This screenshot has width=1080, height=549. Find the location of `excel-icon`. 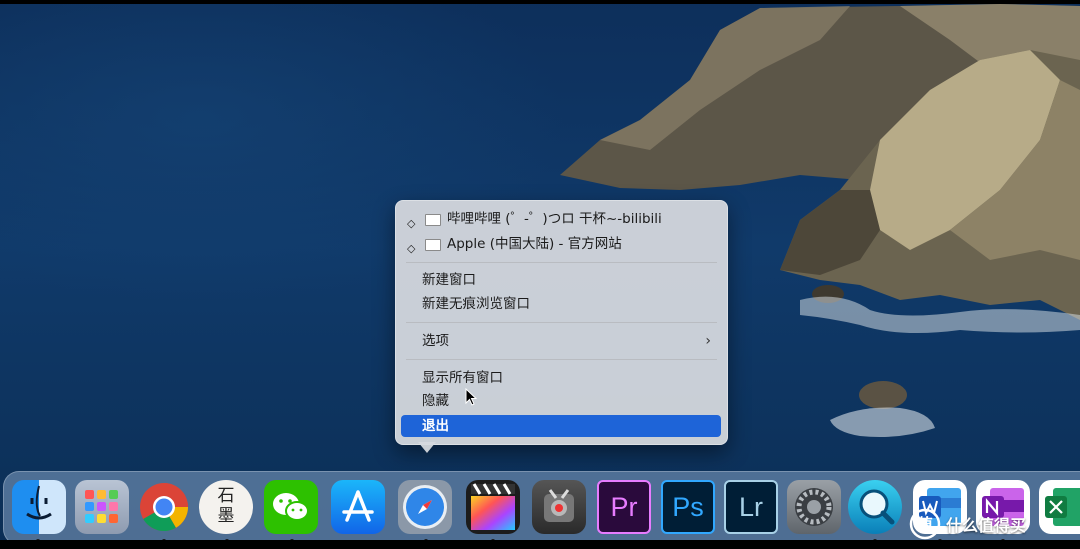

excel-icon is located at coordinates (1059, 507).